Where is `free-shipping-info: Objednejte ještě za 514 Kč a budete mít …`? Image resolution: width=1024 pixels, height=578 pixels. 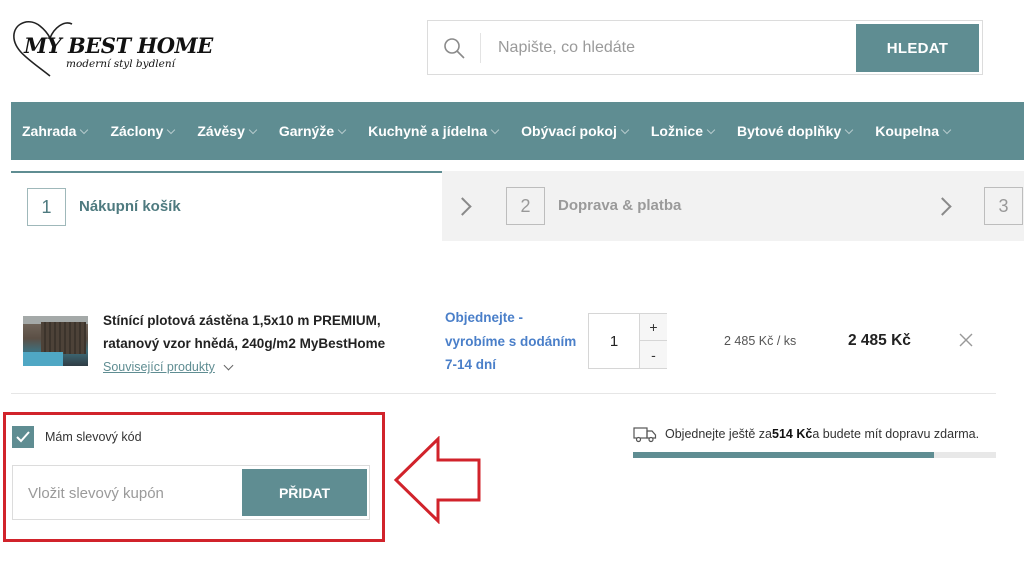 free-shipping-info: Objednejte ještě za 514 Kč a budete mít … is located at coordinates (806, 434).